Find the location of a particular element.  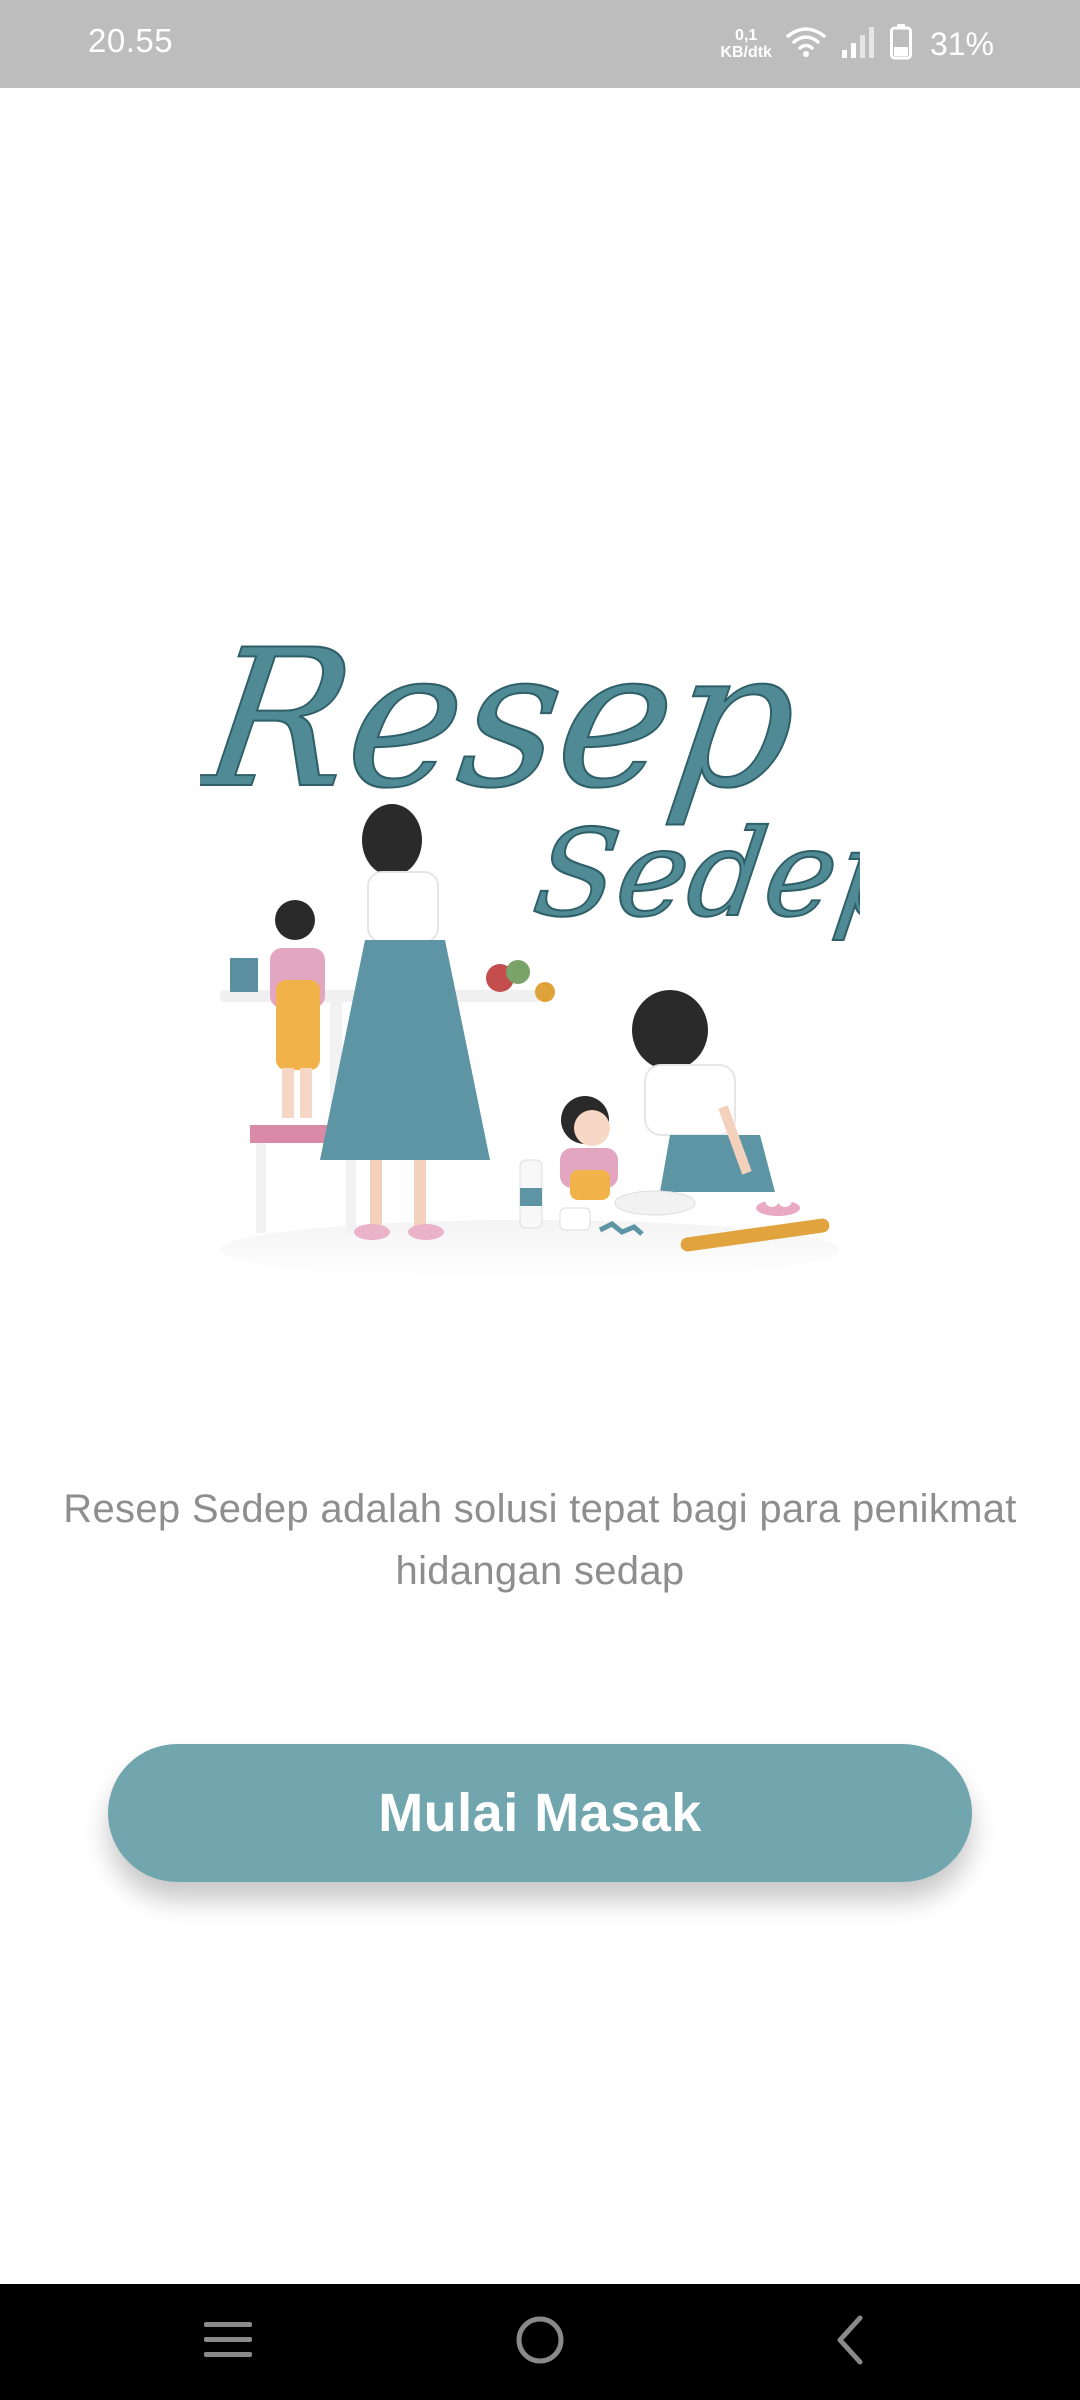

menu-icon is located at coordinates (228, 2342).